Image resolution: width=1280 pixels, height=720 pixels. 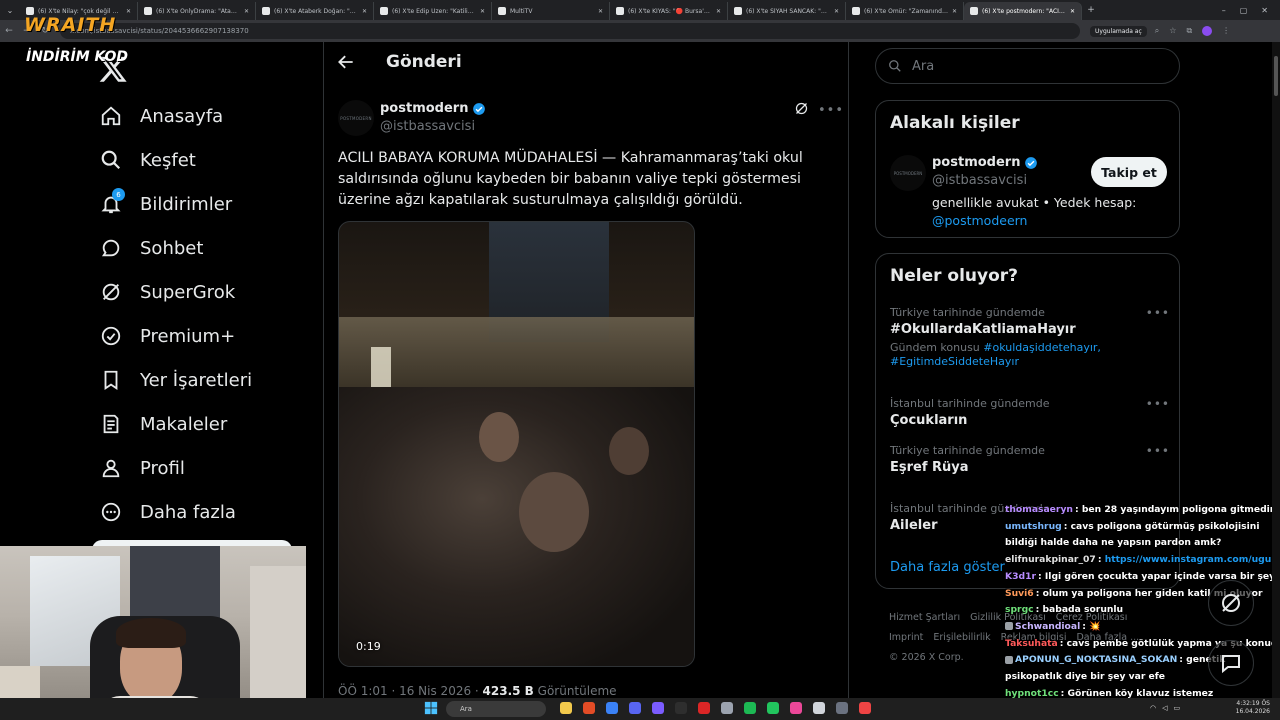 I want to click on sidebar-item-bell: 6 Bildirimler, so click(x=200, y=204).